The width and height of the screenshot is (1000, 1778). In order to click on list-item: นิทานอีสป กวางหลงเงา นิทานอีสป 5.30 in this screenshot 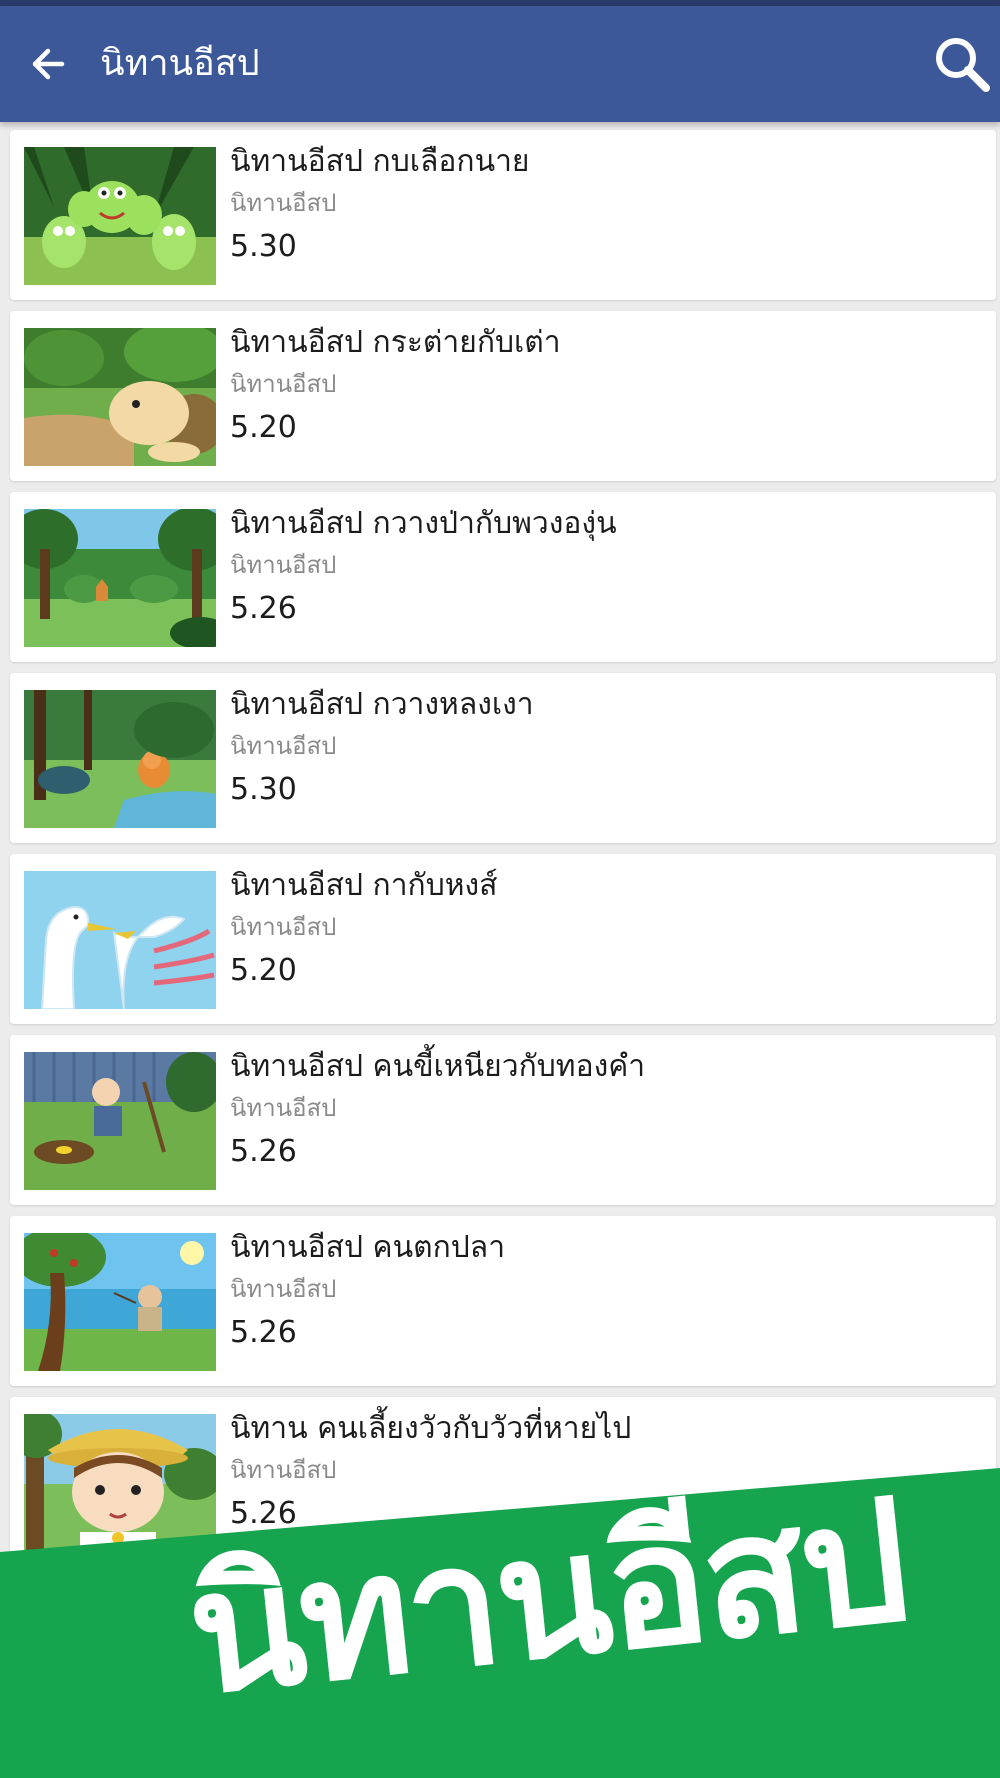, I will do `click(503, 758)`.